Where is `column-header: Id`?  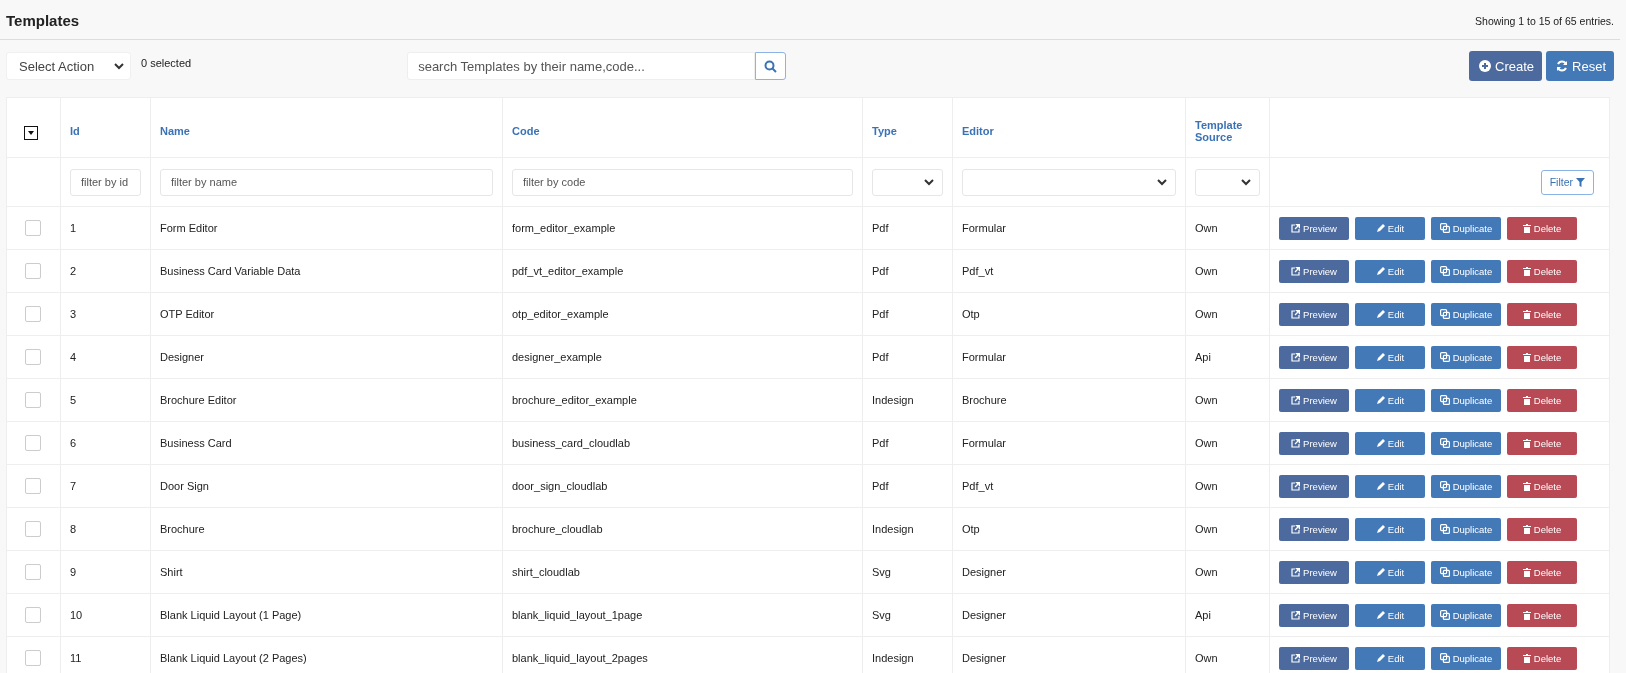
column-header: Id is located at coordinates (105, 130).